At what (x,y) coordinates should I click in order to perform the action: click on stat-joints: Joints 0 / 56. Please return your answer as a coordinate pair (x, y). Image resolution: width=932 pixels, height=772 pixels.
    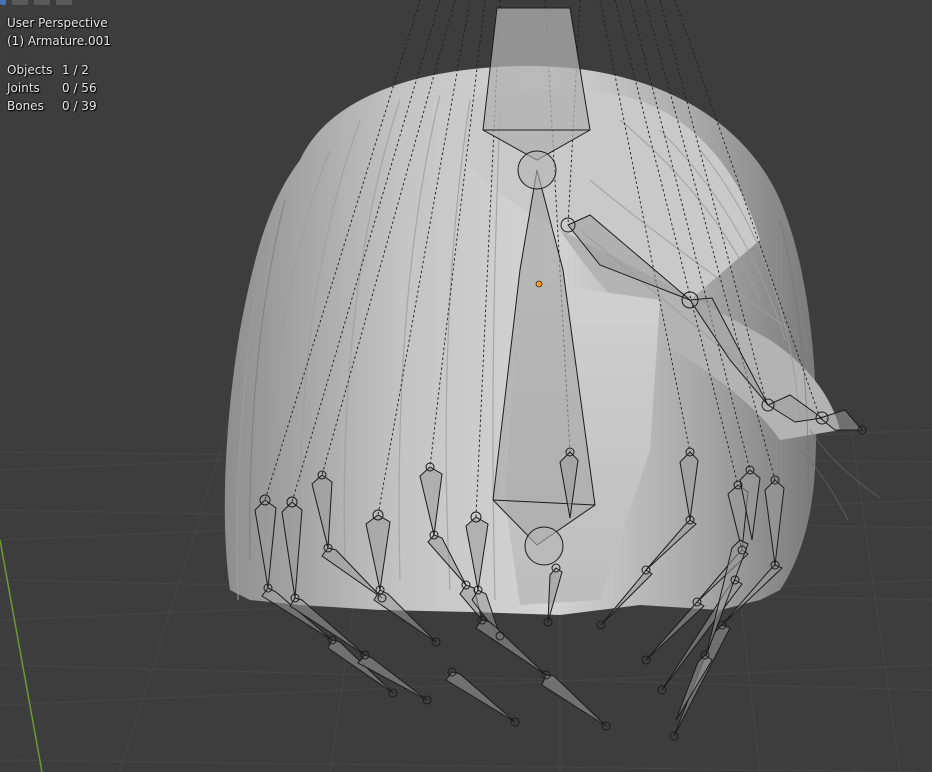
    Looking at the image, I should click on (59, 88).